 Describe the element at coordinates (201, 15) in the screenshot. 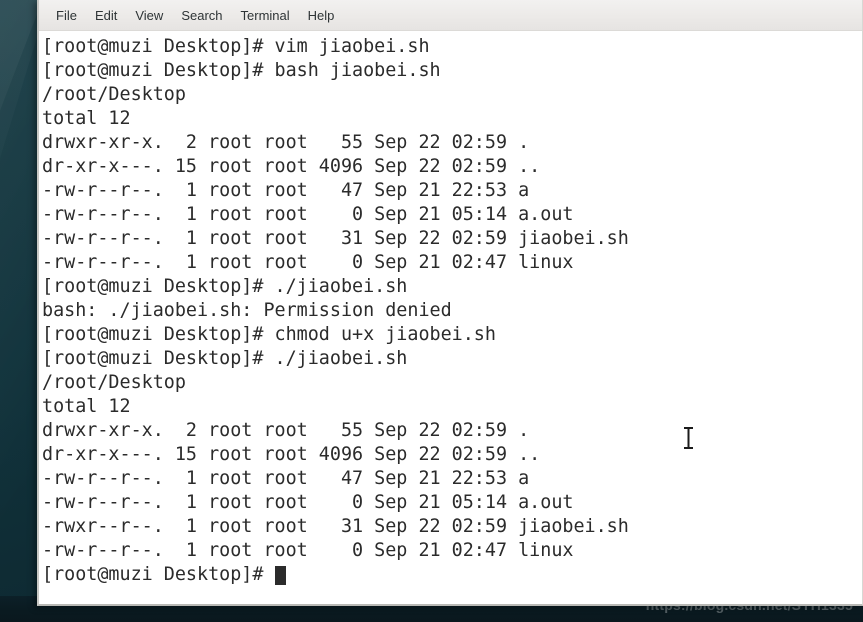

I see `menu-item-search: Search` at that location.